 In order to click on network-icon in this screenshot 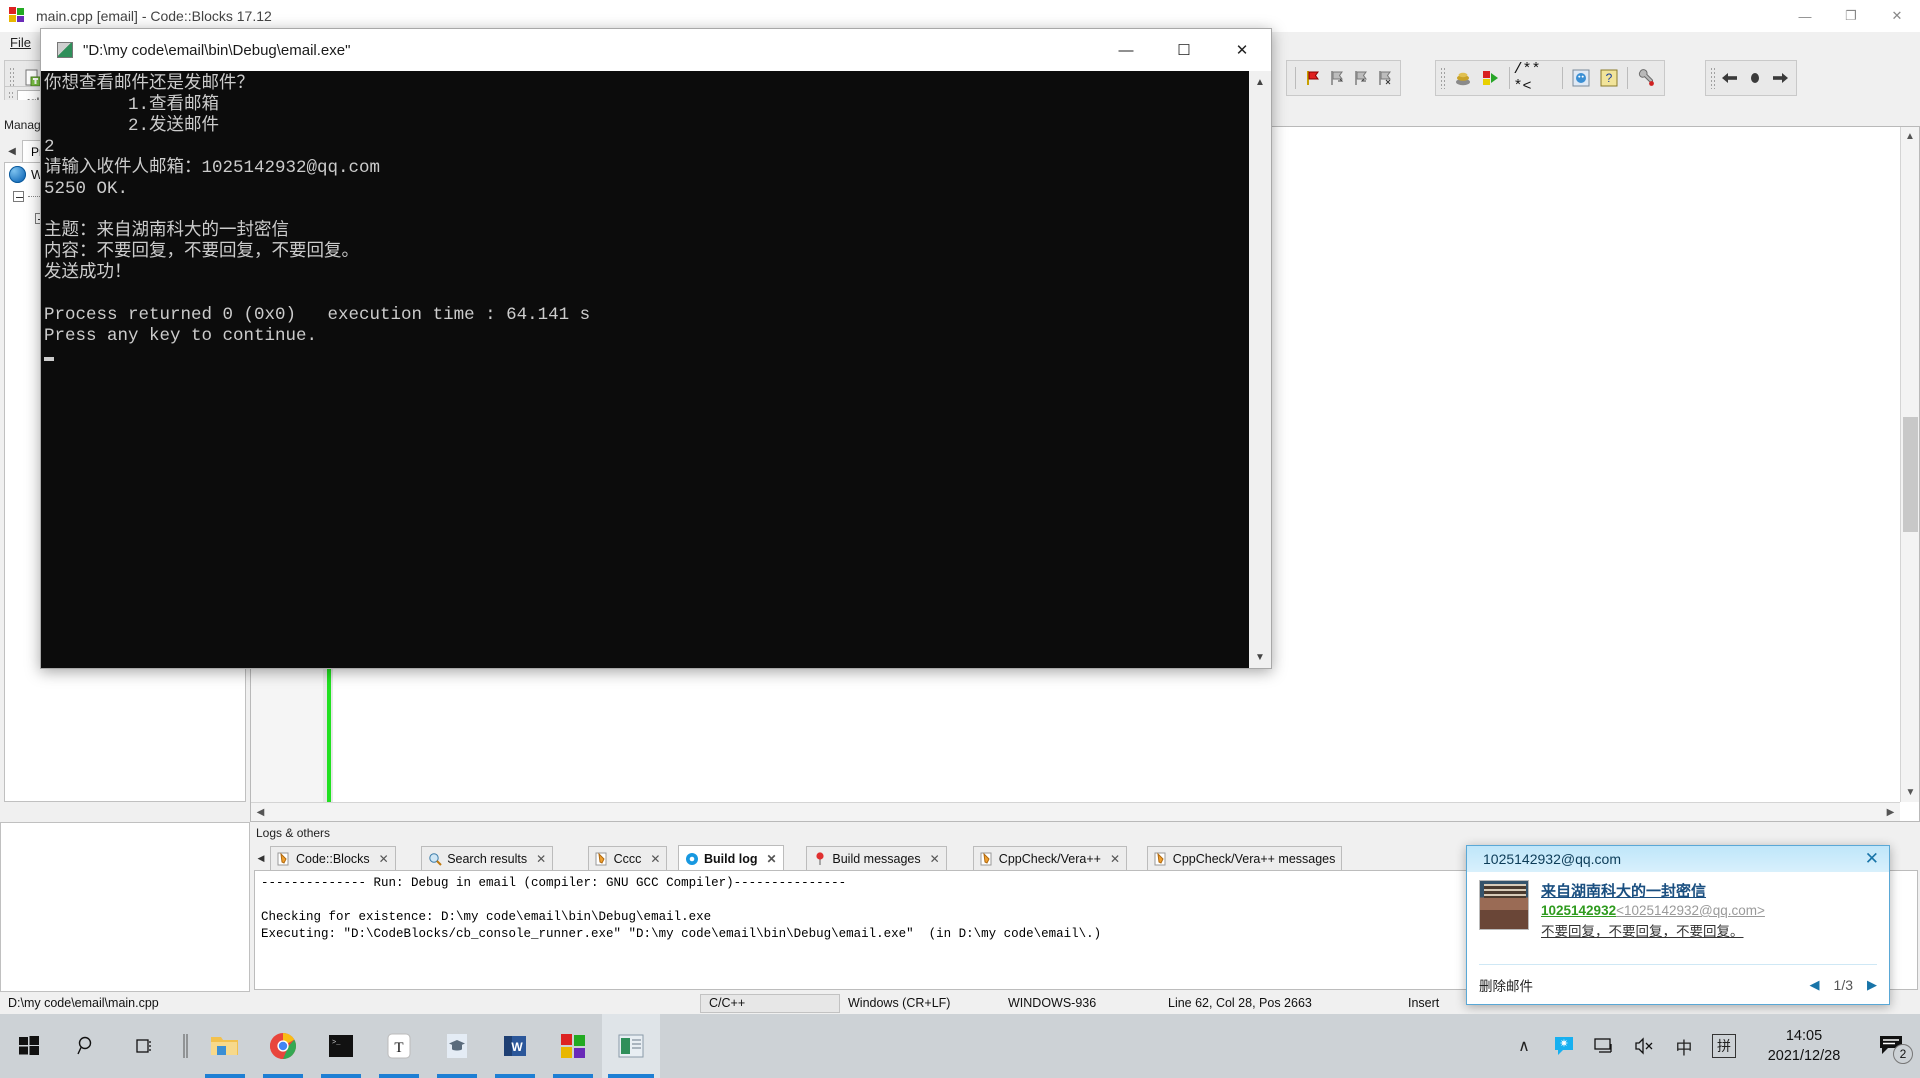, I will do `click(1604, 1046)`.